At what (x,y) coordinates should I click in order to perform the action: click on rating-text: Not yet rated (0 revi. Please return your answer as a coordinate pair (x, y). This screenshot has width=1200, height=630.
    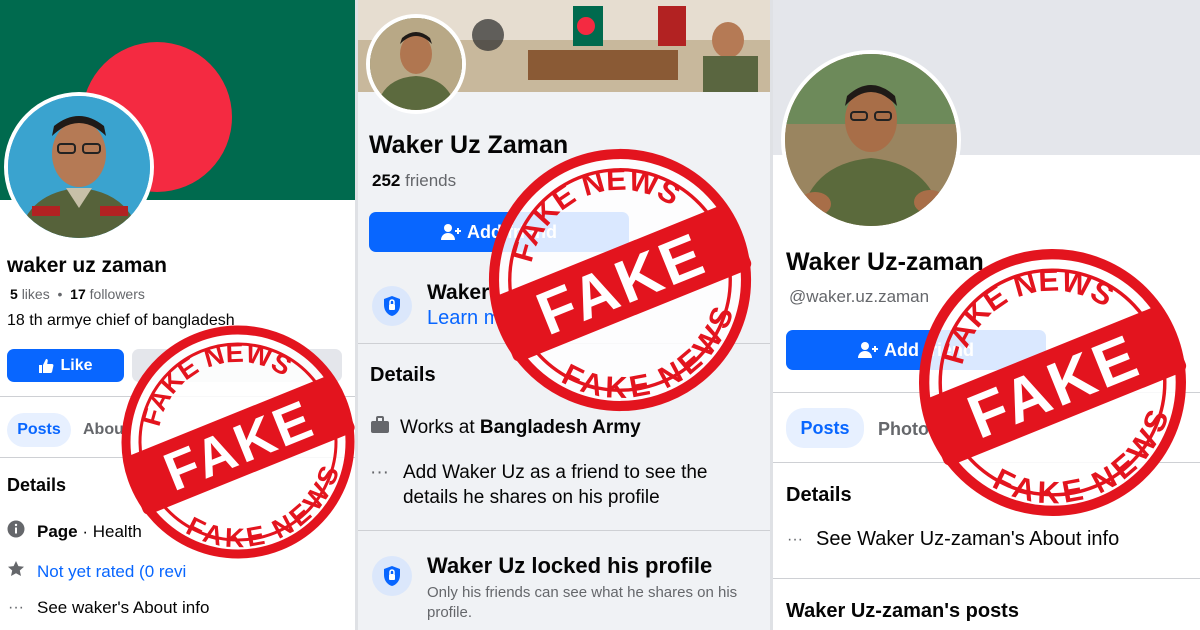
    Looking at the image, I should click on (112, 571).